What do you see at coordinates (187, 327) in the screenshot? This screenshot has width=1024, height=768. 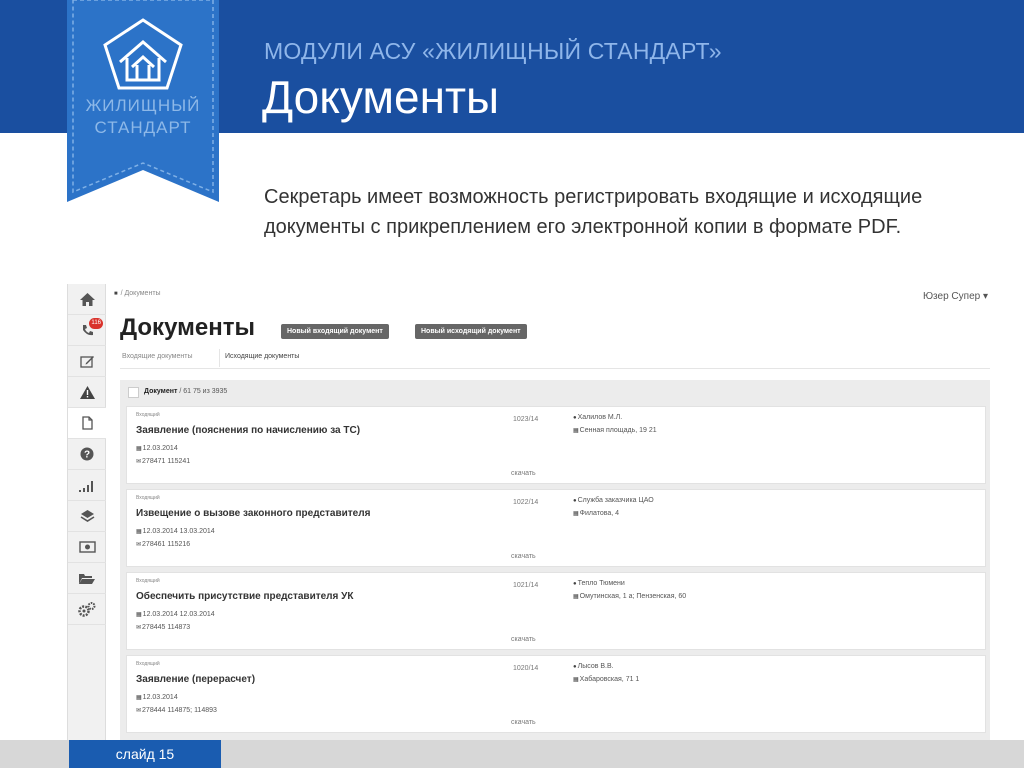 I see `documents-title: Документы` at bounding box center [187, 327].